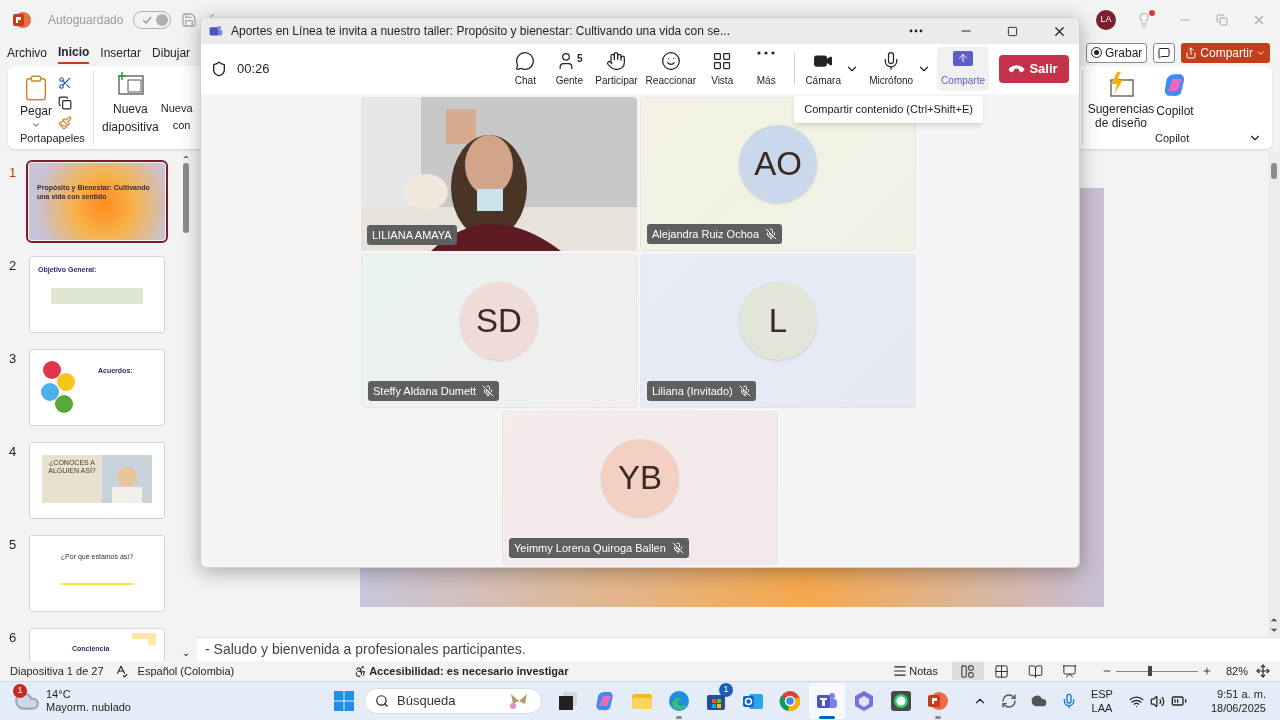 The image size is (1280, 720). What do you see at coordinates (144, 639) in the screenshot?
I see `corner-shape` at bounding box center [144, 639].